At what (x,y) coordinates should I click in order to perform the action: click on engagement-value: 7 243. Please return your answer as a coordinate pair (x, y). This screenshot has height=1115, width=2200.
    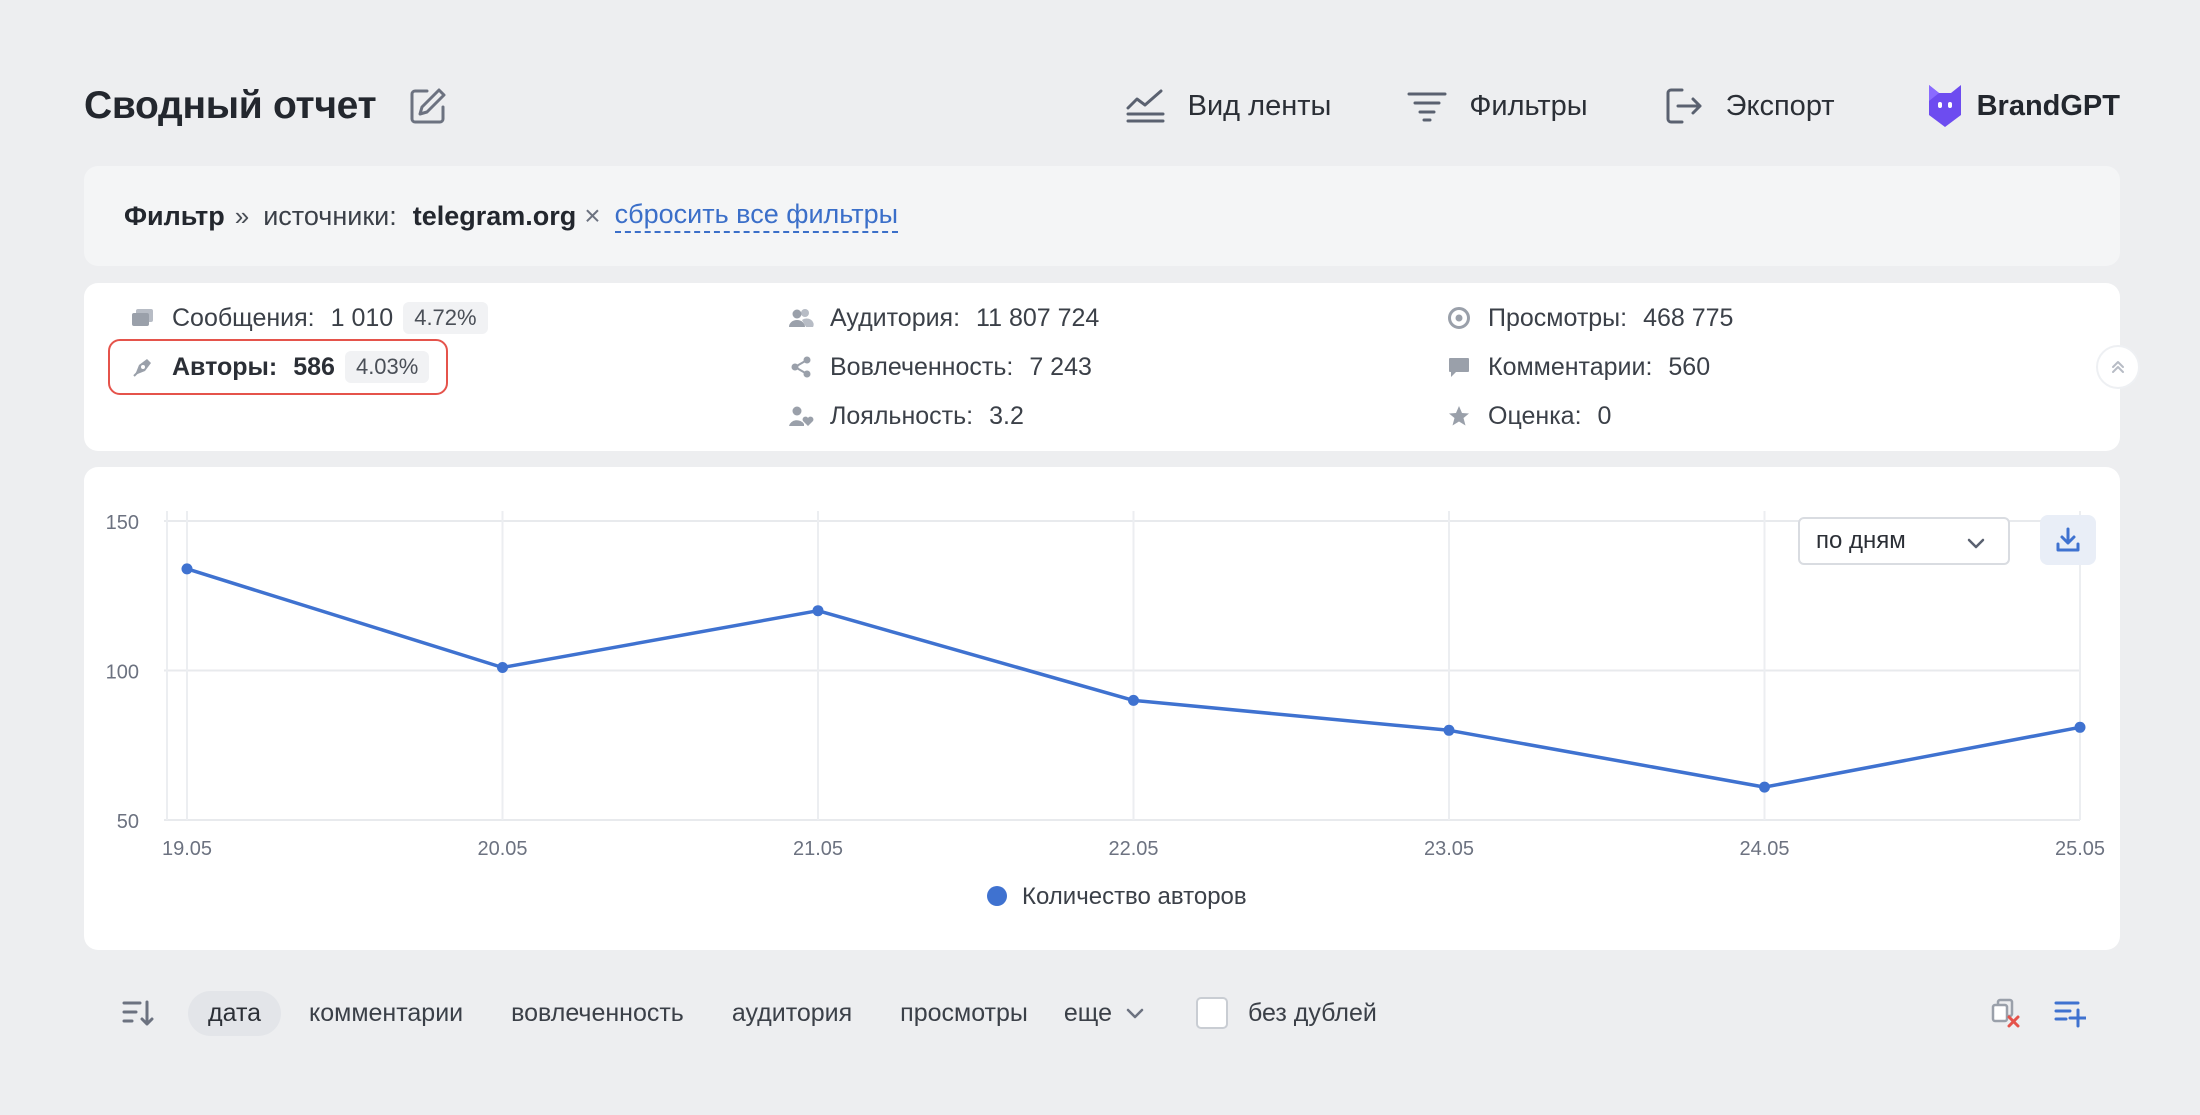
    Looking at the image, I should click on (1060, 366).